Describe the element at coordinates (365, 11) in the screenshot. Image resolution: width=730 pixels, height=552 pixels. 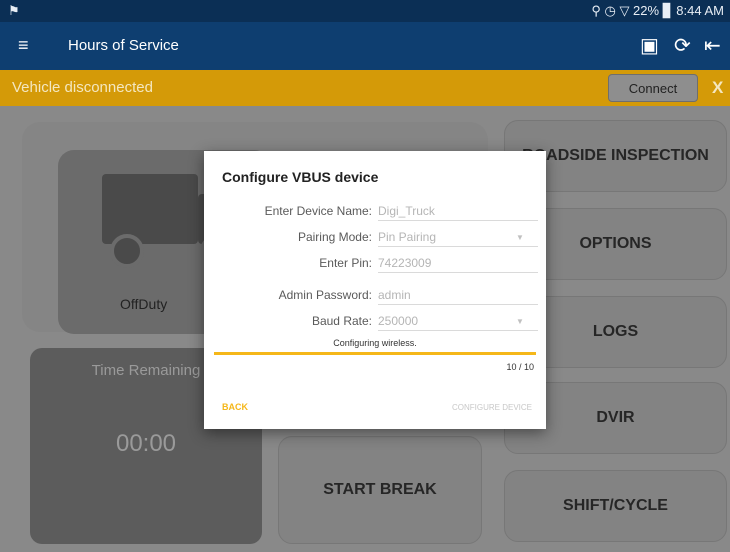
I see `status-bar: ⚑ ⚲ ◷ ▽ 22% ▊ 8:44 AM` at that location.